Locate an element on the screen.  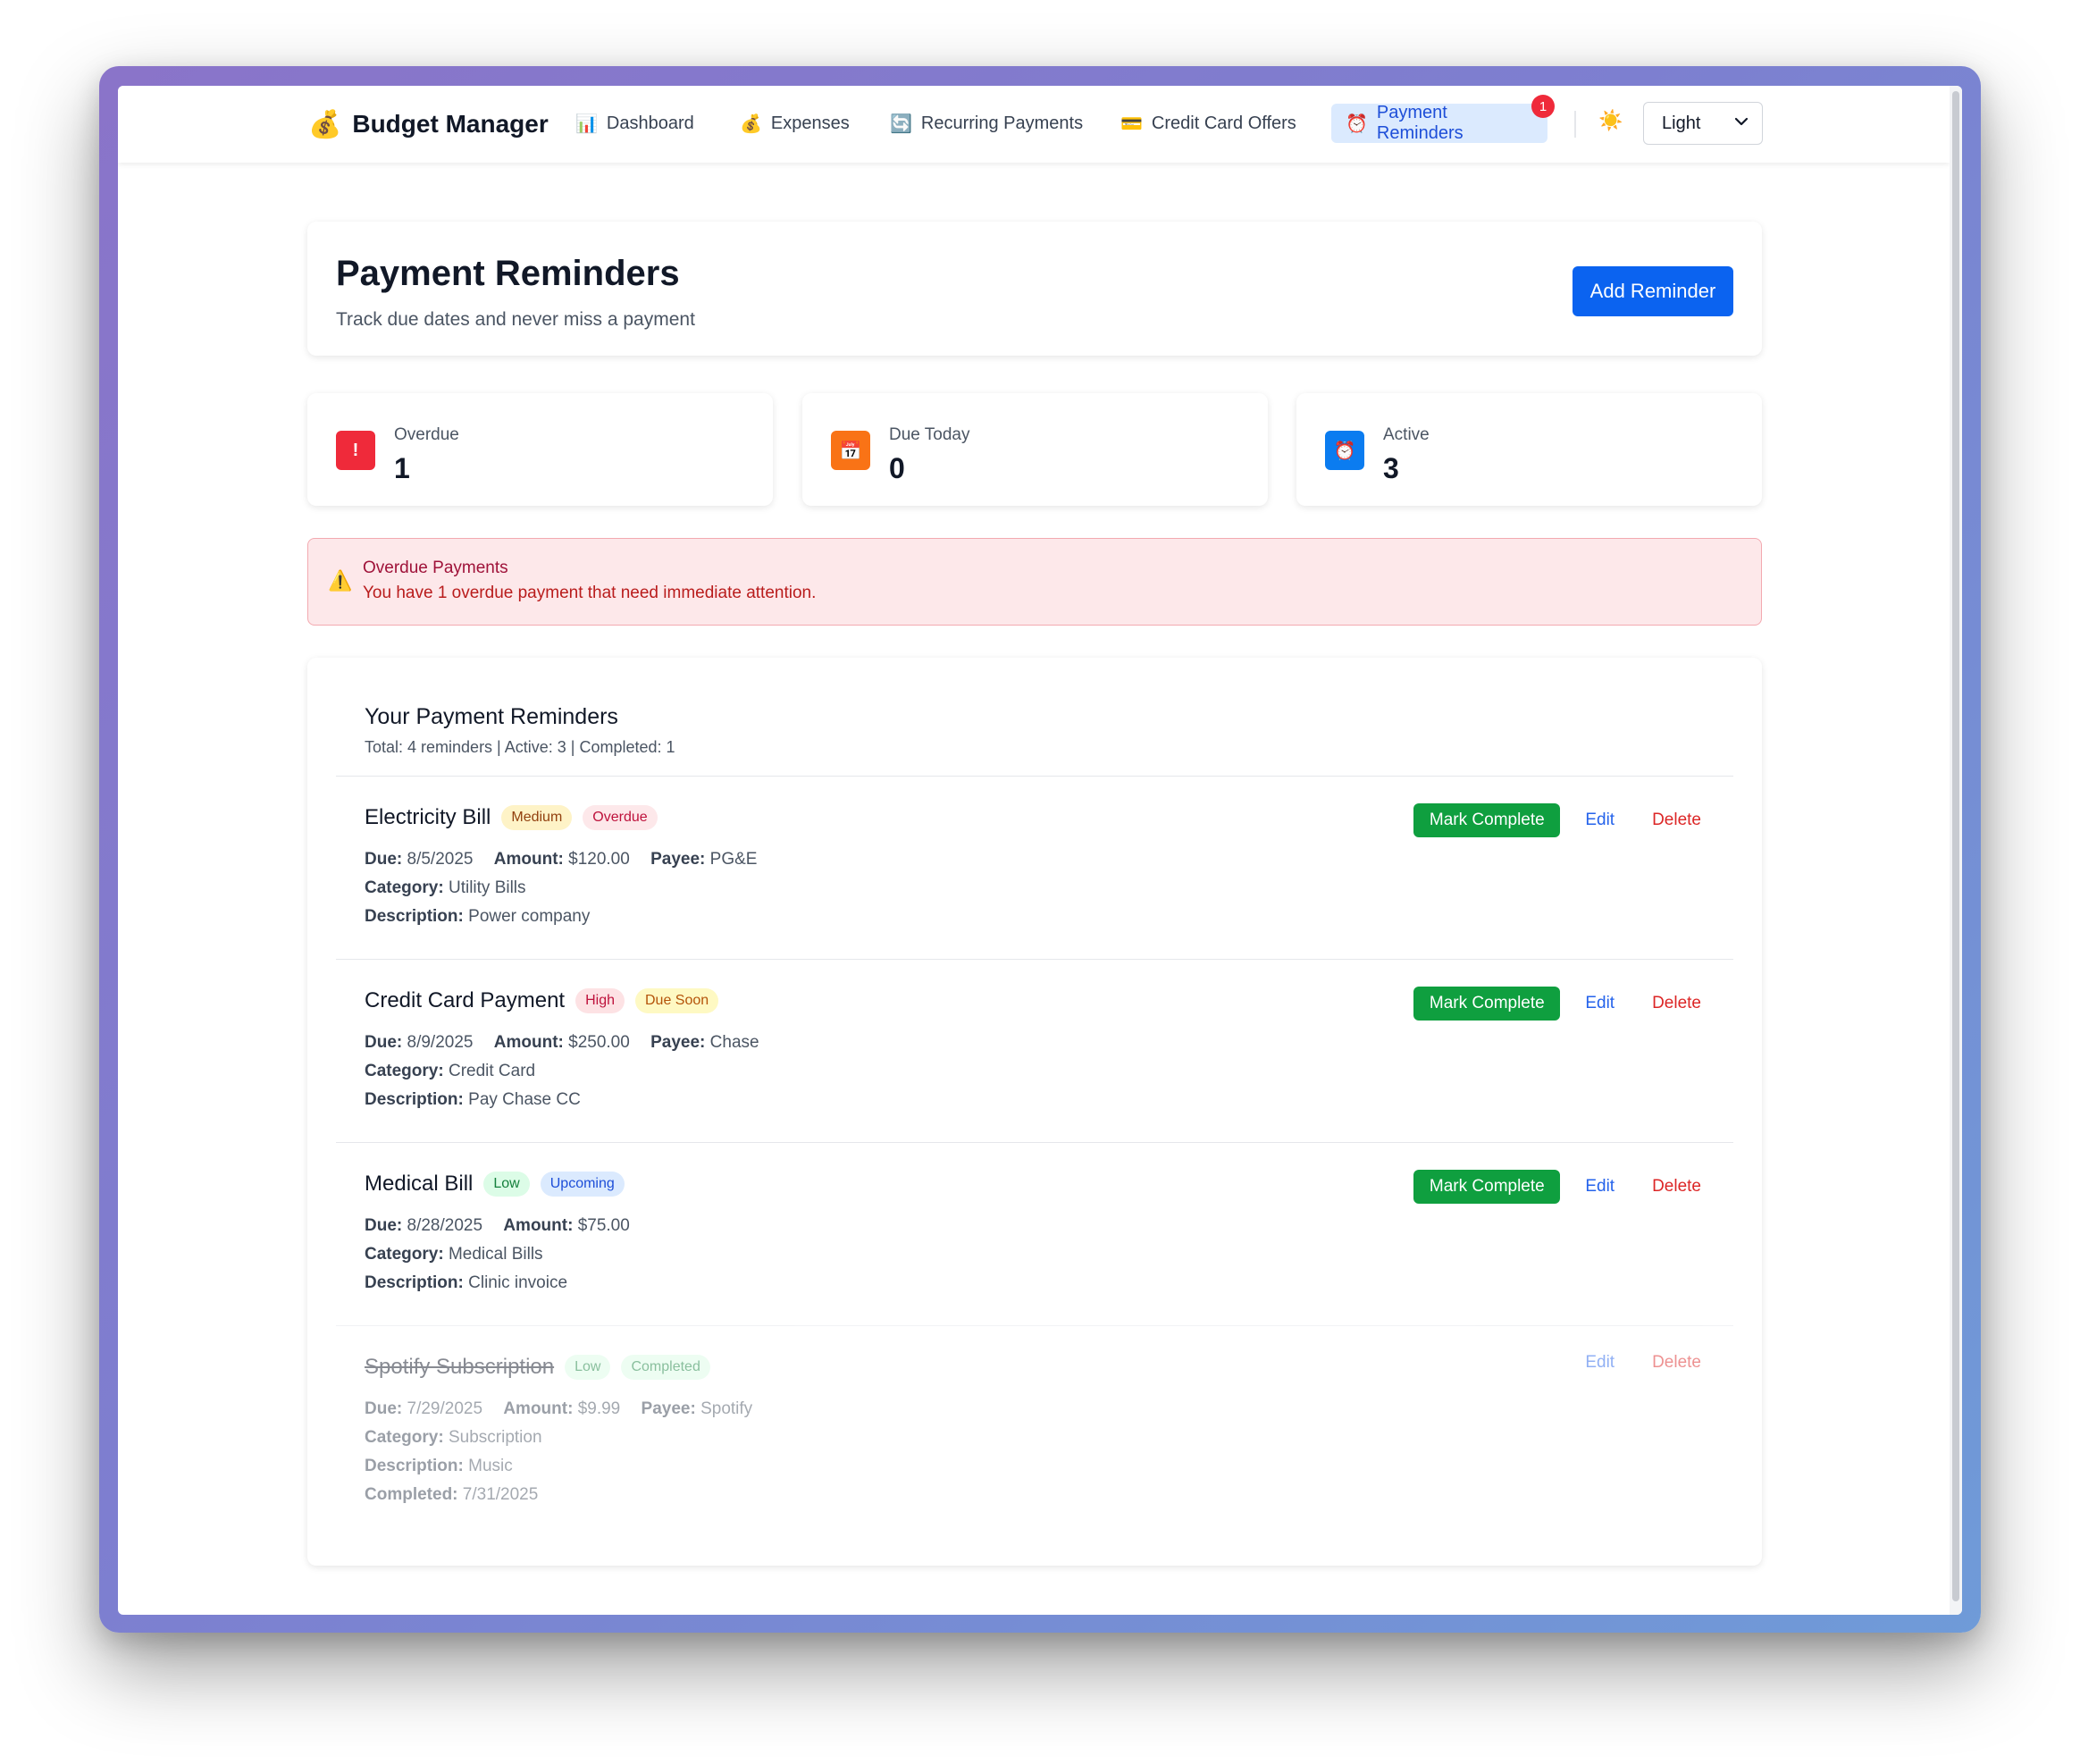
reminder-category: Category: Credit Card is located at coordinates (451, 1071).